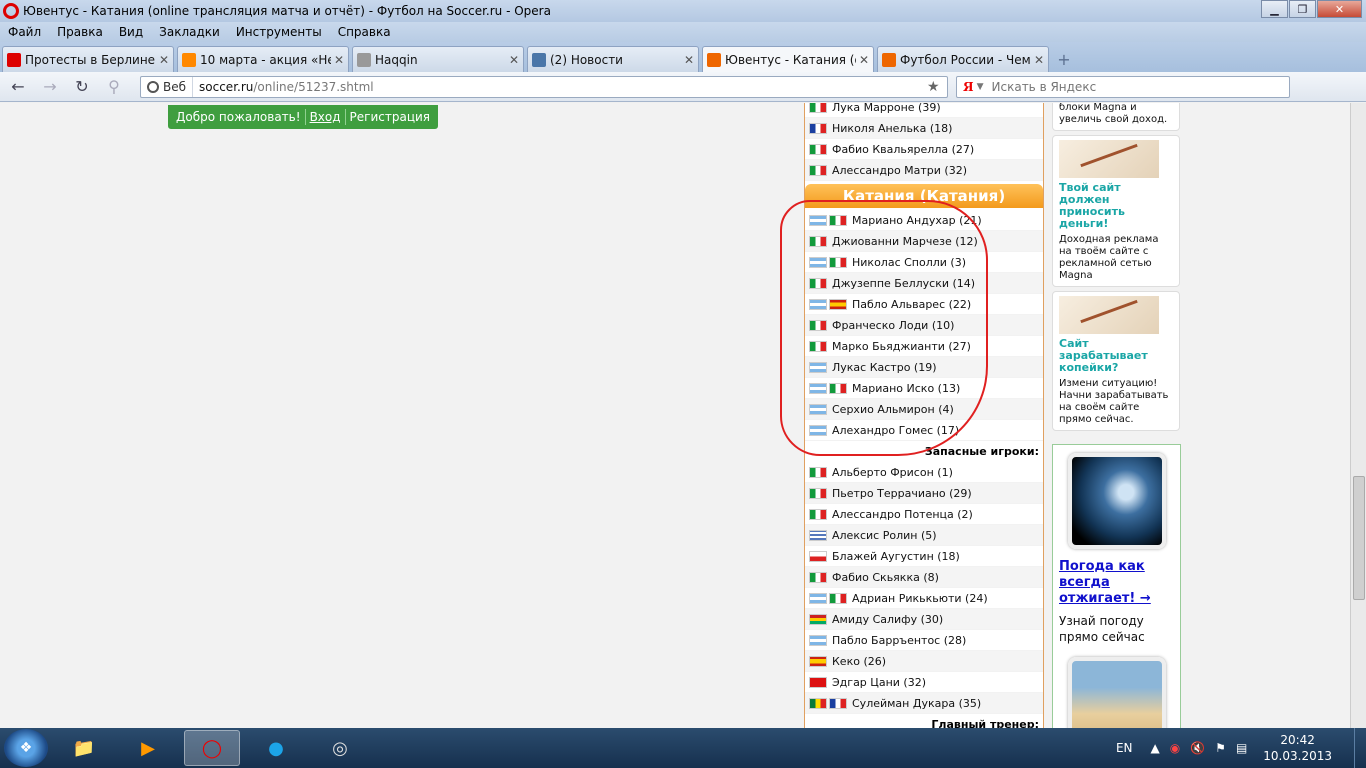  I want to click on back-arrow-icon: ←, so click(18, 87).